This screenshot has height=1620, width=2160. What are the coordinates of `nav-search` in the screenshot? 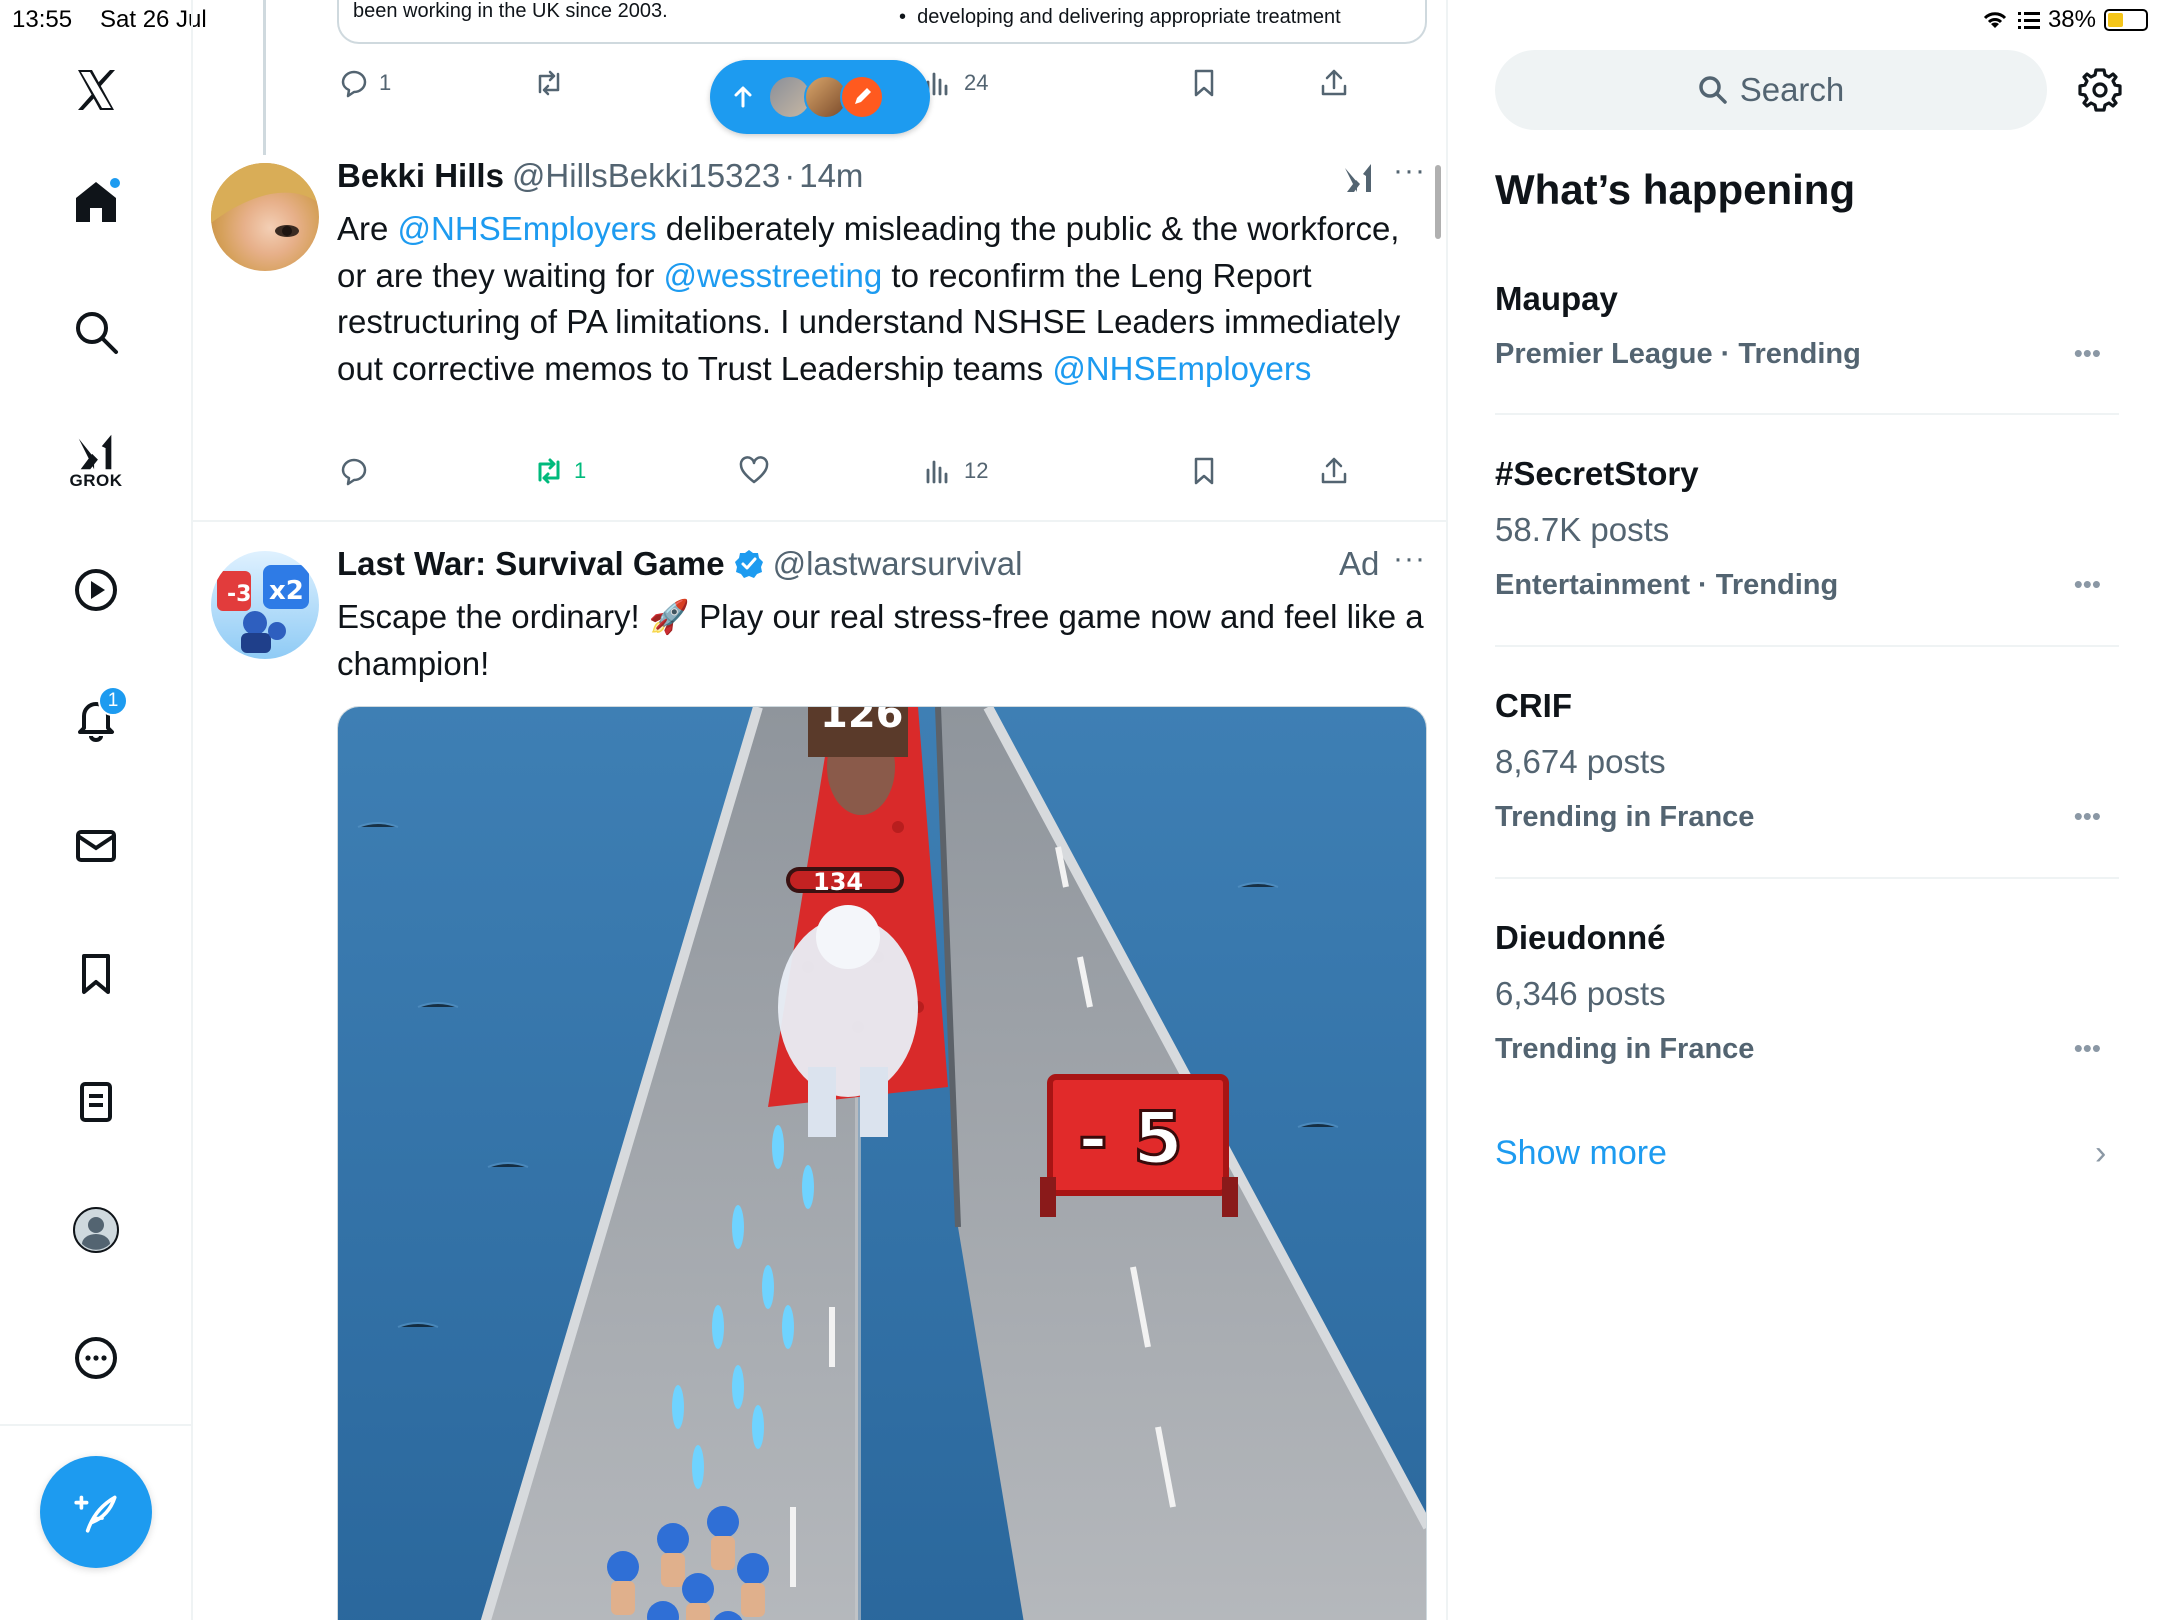 It's located at (96, 332).